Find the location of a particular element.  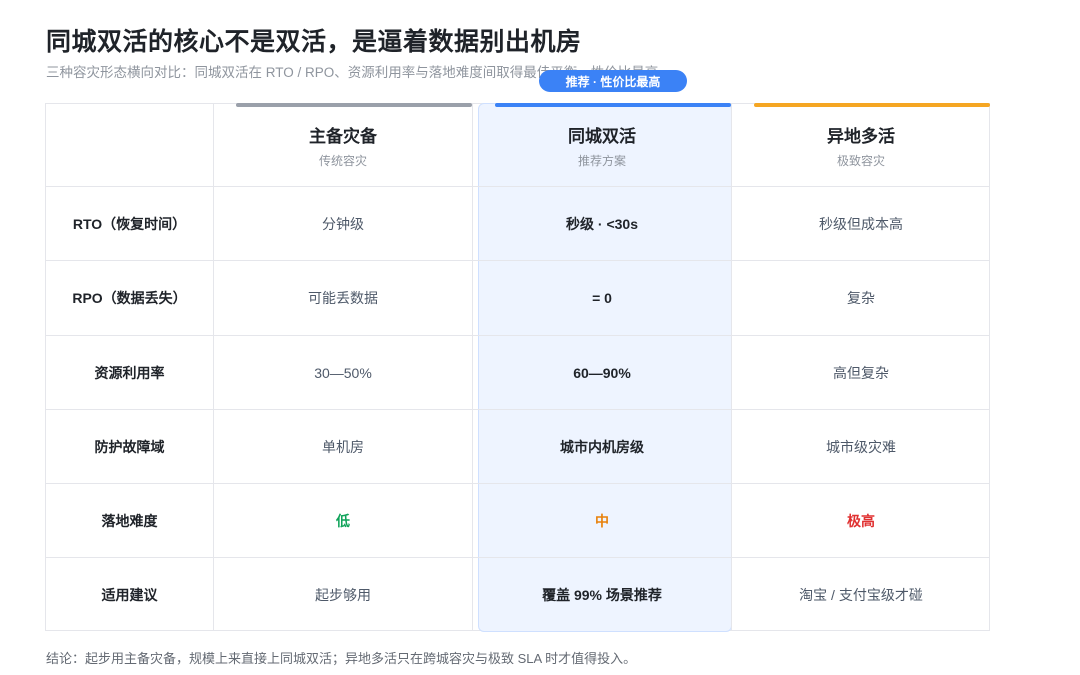

column-header: 异地多活 极致容灾 is located at coordinates (861, 145).